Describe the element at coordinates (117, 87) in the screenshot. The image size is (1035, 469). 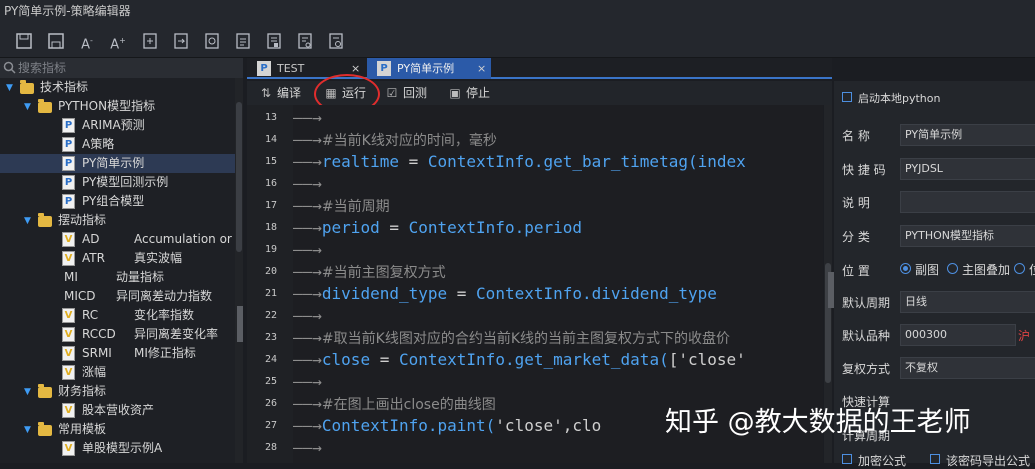
I see `tree-folder: ▼ 技术指标` at that location.